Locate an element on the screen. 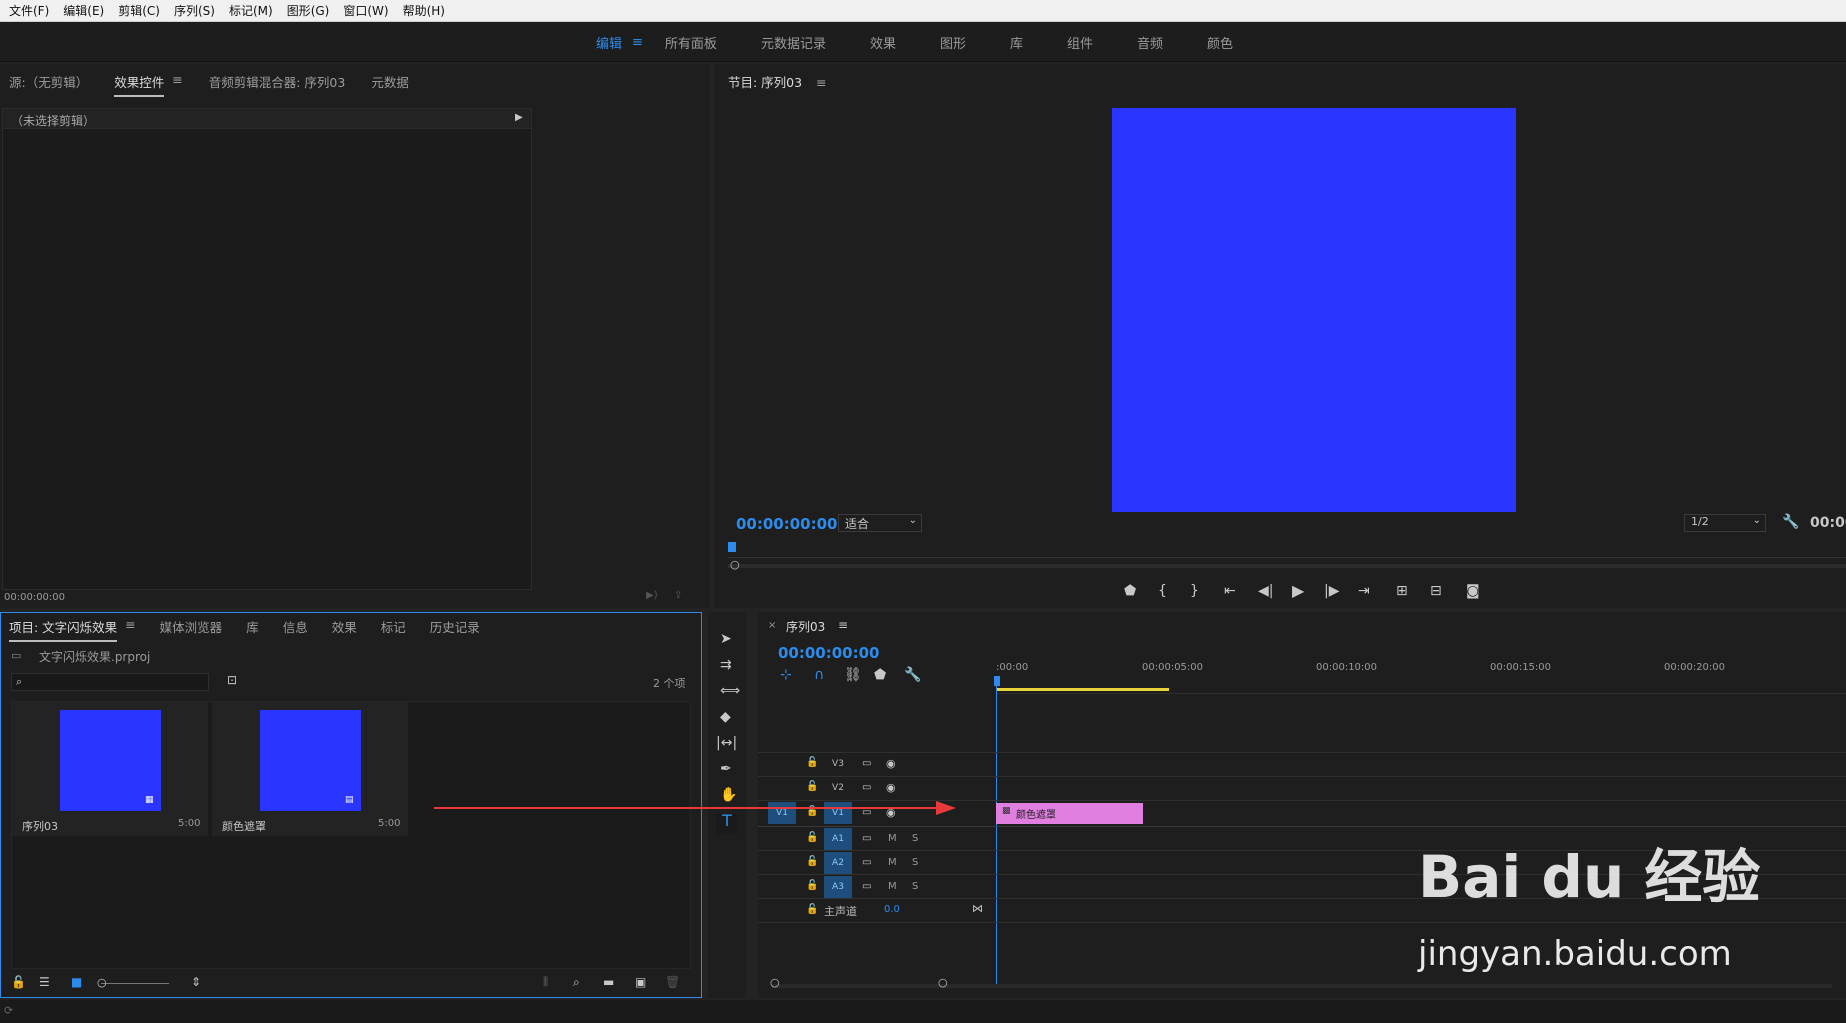  slip-tool-icon: |↔| is located at coordinates (726, 743).